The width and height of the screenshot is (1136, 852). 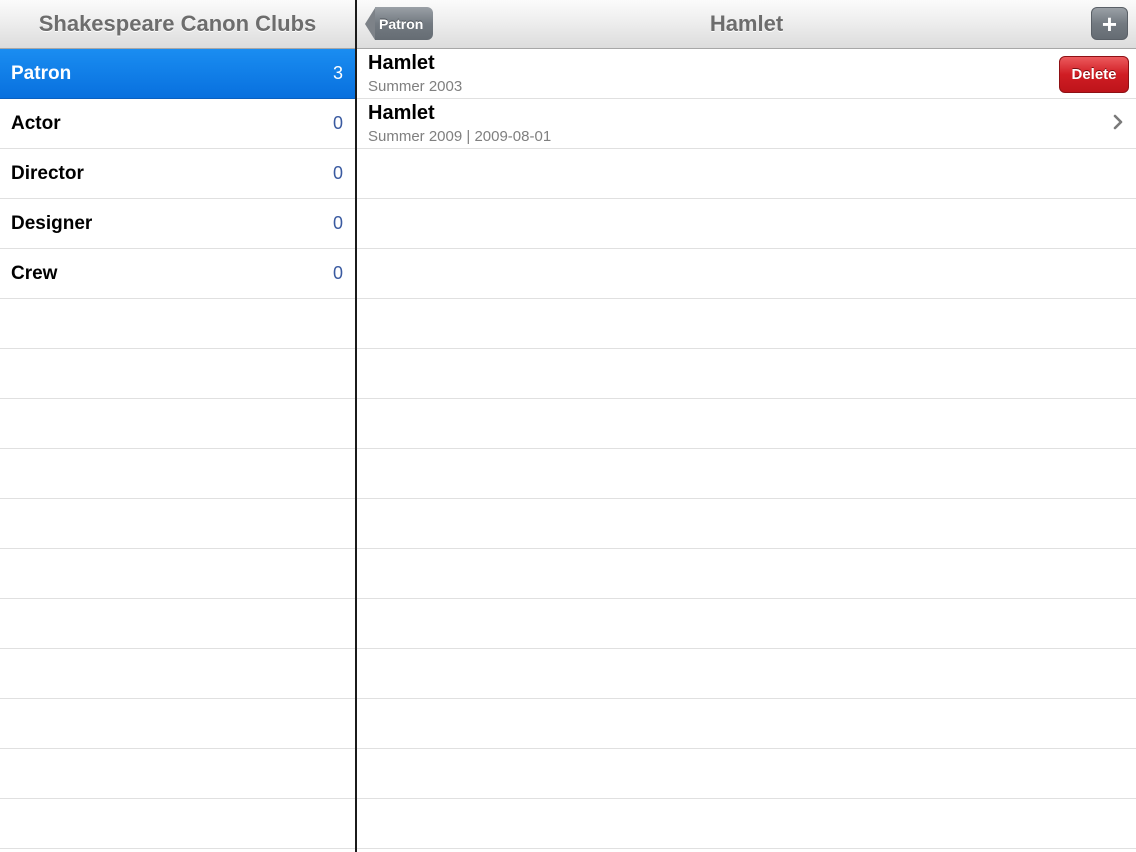 I want to click on back-button: Patron, so click(x=399, y=23).